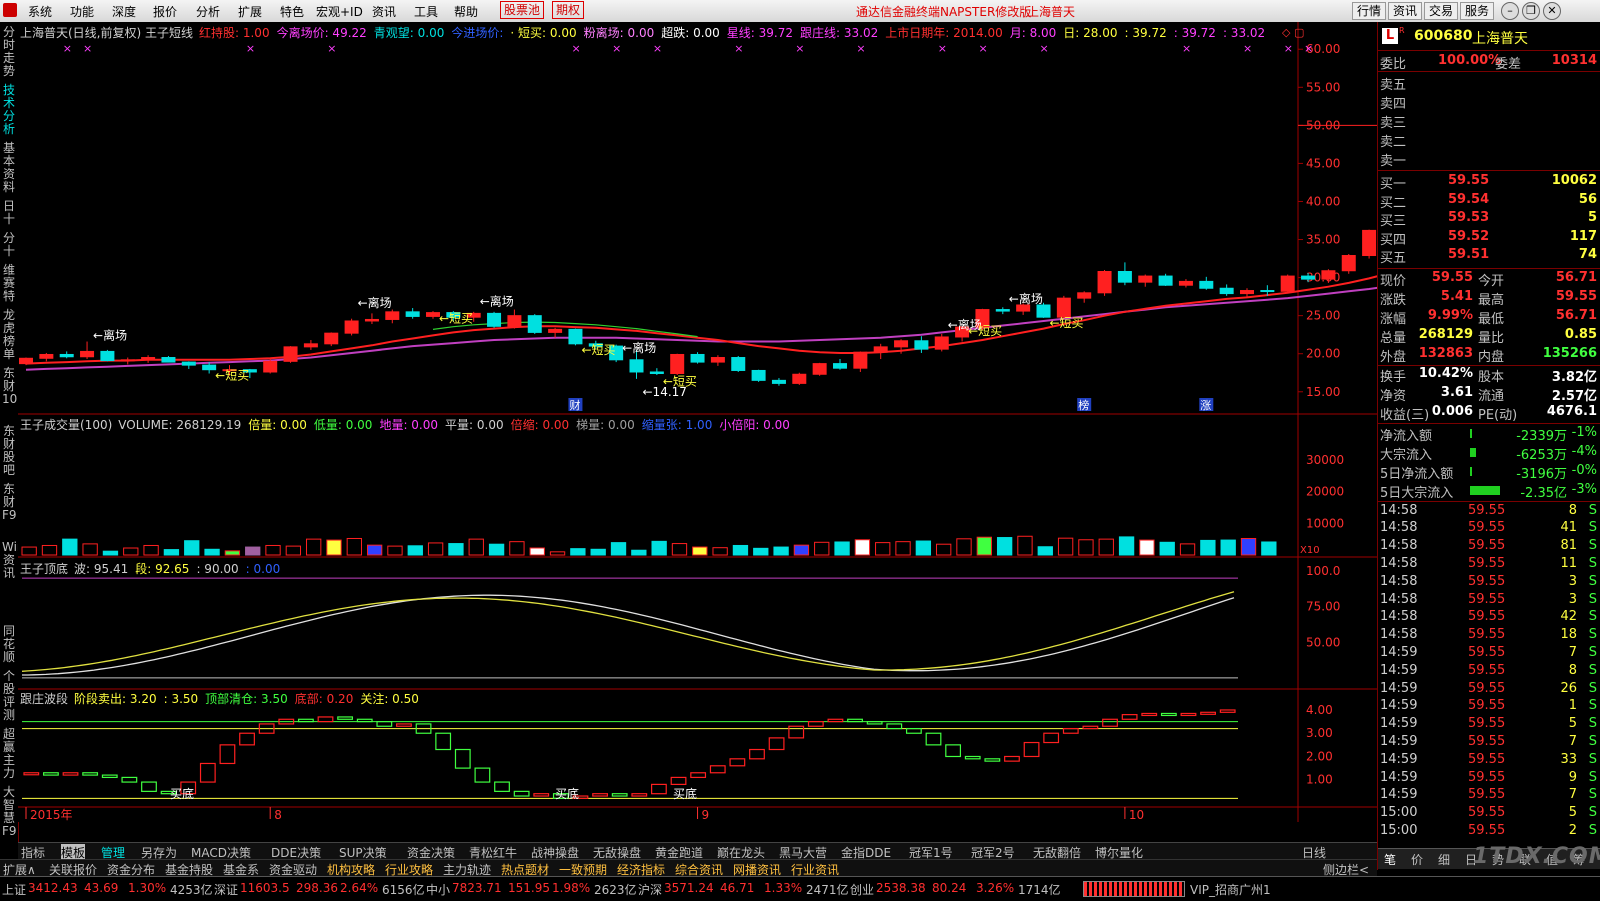  What do you see at coordinates (14, 889) in the screenshot?
I see `index-name-0: 上证` at bounding box center [14, 889].